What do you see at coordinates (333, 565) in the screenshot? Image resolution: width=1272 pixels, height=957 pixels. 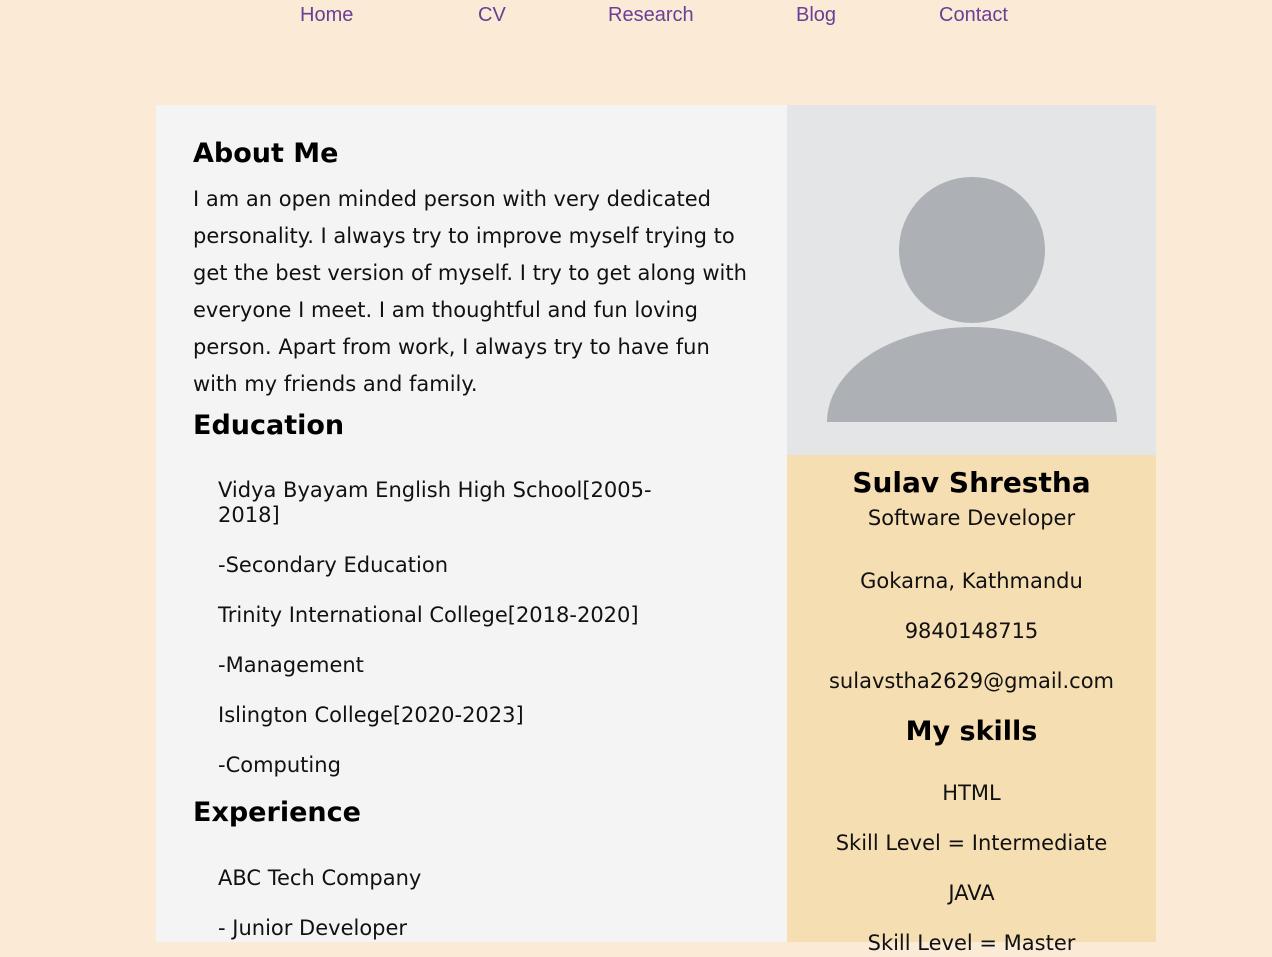 I see `education-entry: -Secondary Education` at bounding box center [333, 565].